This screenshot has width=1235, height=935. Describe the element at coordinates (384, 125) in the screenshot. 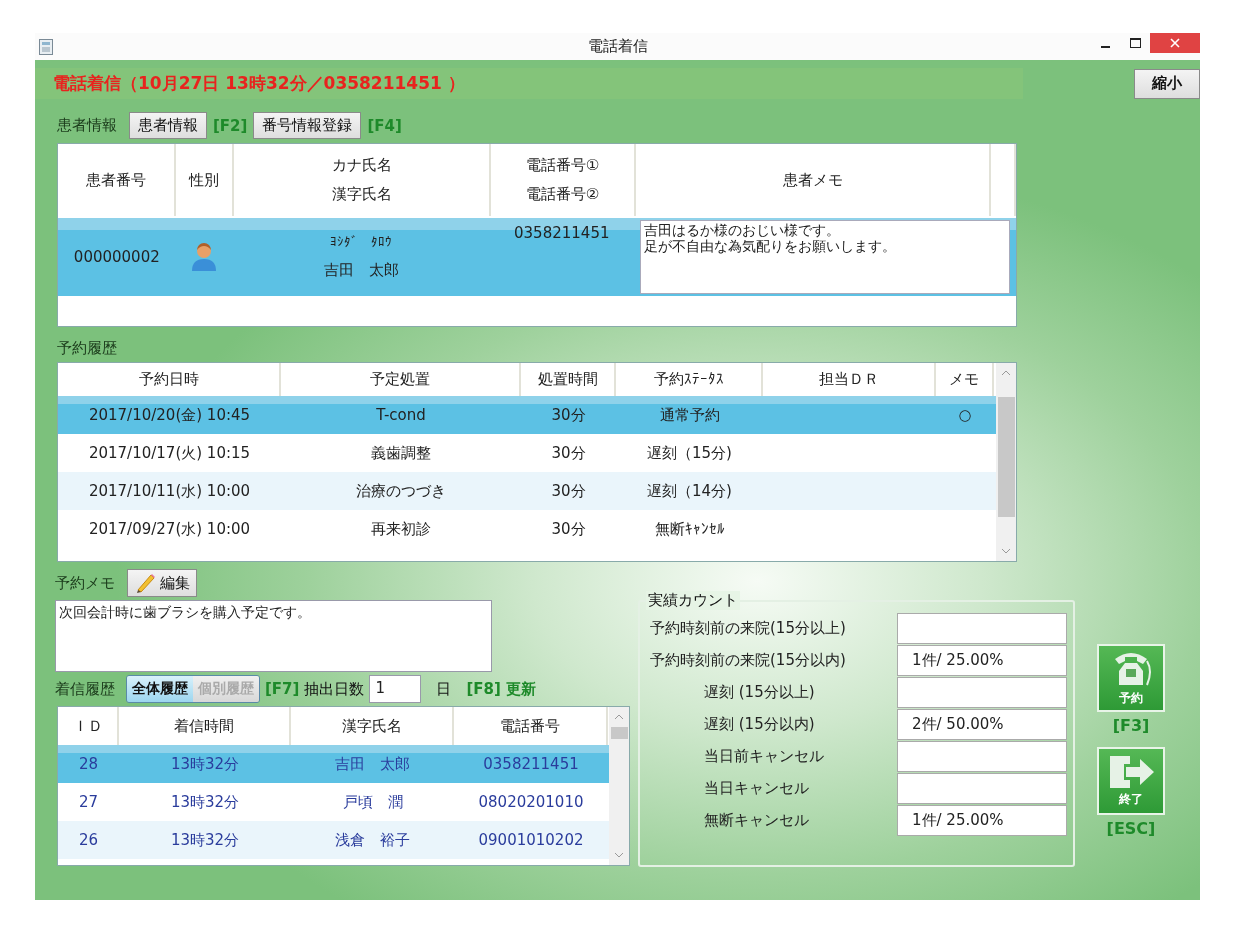

I see `shortcut-key: [F4]` at that location.